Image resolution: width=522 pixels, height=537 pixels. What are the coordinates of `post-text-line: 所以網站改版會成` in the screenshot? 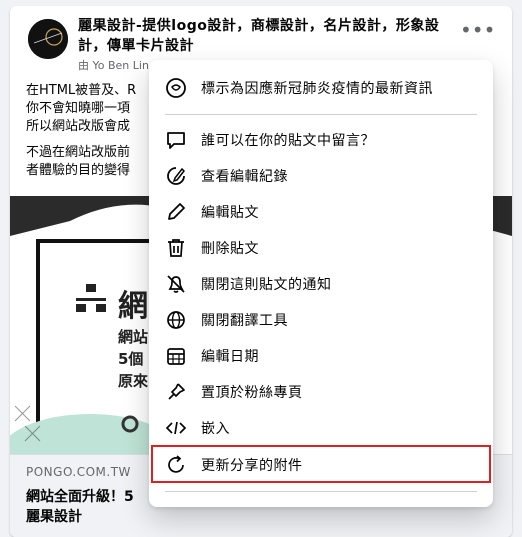 It's located at (78, 126).